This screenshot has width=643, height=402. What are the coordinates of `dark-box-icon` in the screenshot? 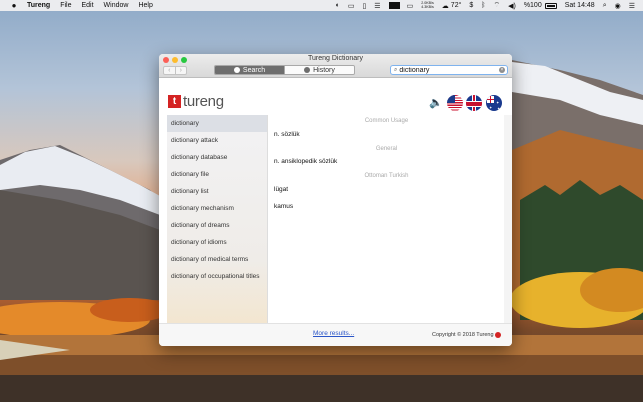 It's located at (394, 5).